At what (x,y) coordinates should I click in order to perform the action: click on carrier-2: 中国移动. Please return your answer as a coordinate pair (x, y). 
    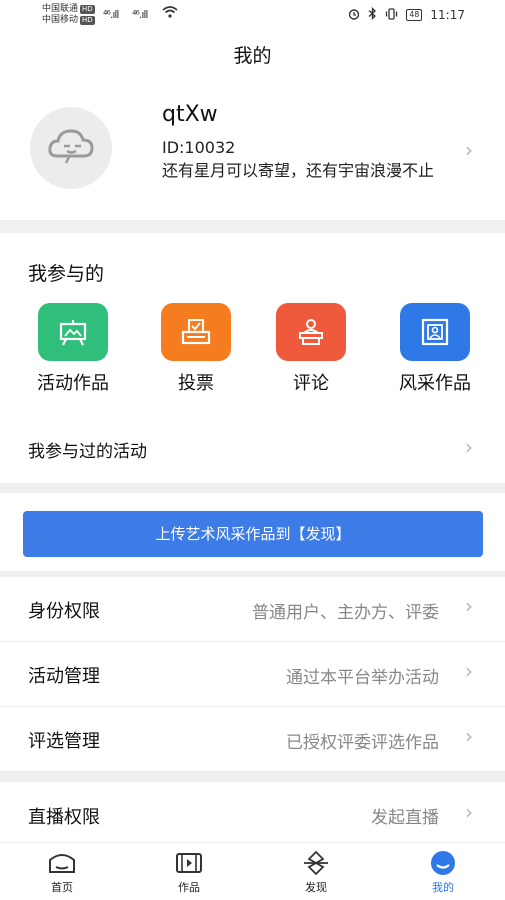
    Looking at the image, I should click on (60, 20).